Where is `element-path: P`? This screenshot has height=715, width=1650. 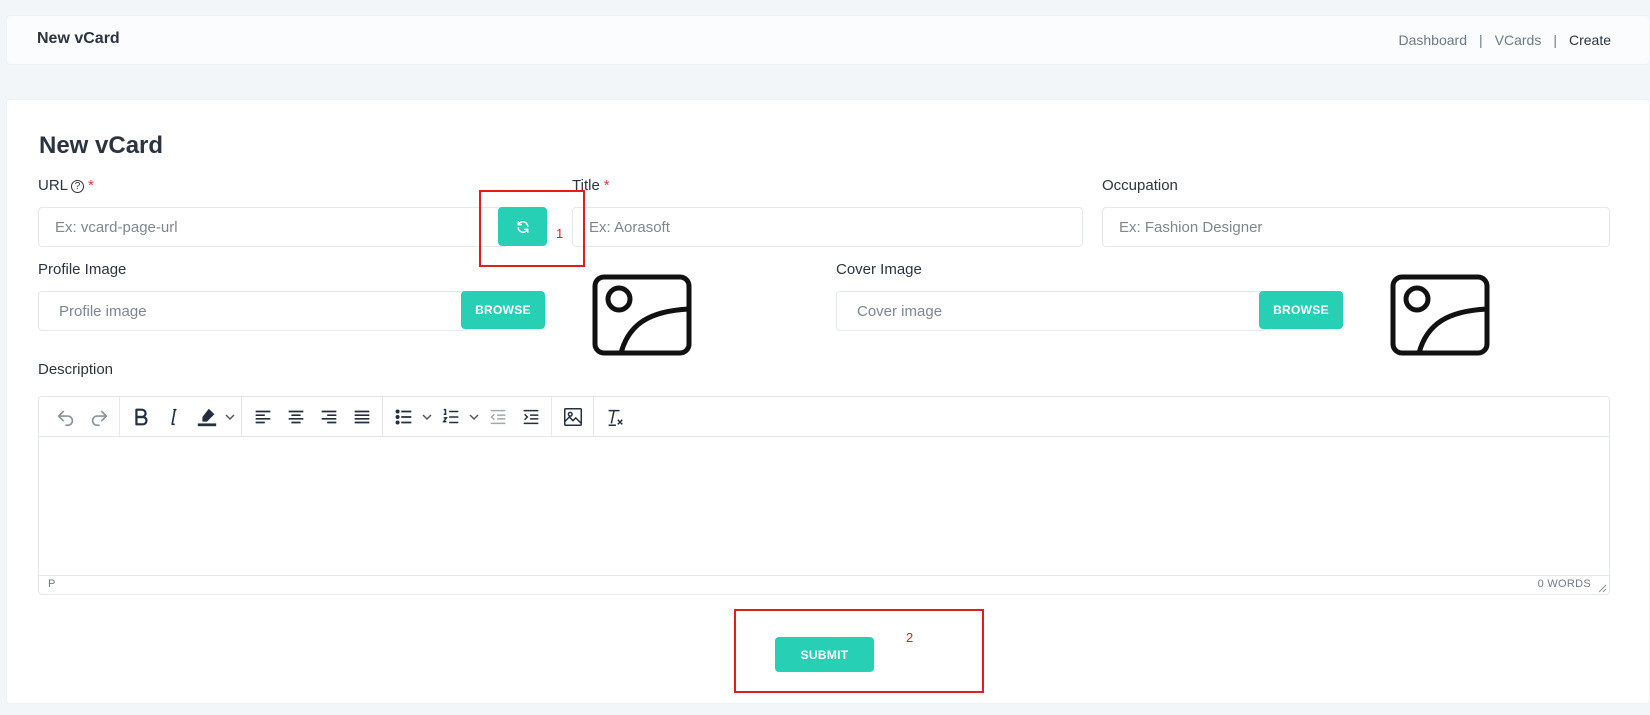 element-path: P is located at coordinates (51, 584).